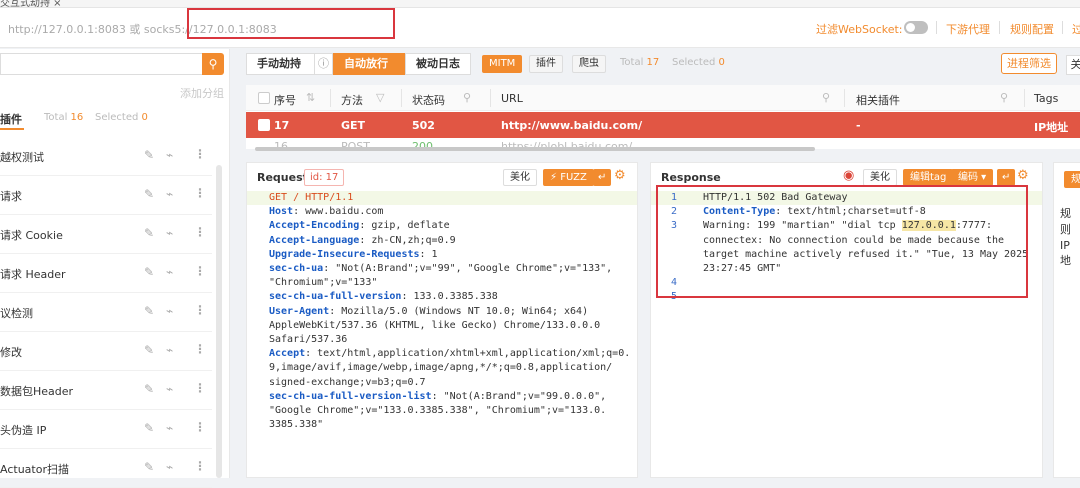  I want to click on header-key: Accept-Language, so click(314, 240).